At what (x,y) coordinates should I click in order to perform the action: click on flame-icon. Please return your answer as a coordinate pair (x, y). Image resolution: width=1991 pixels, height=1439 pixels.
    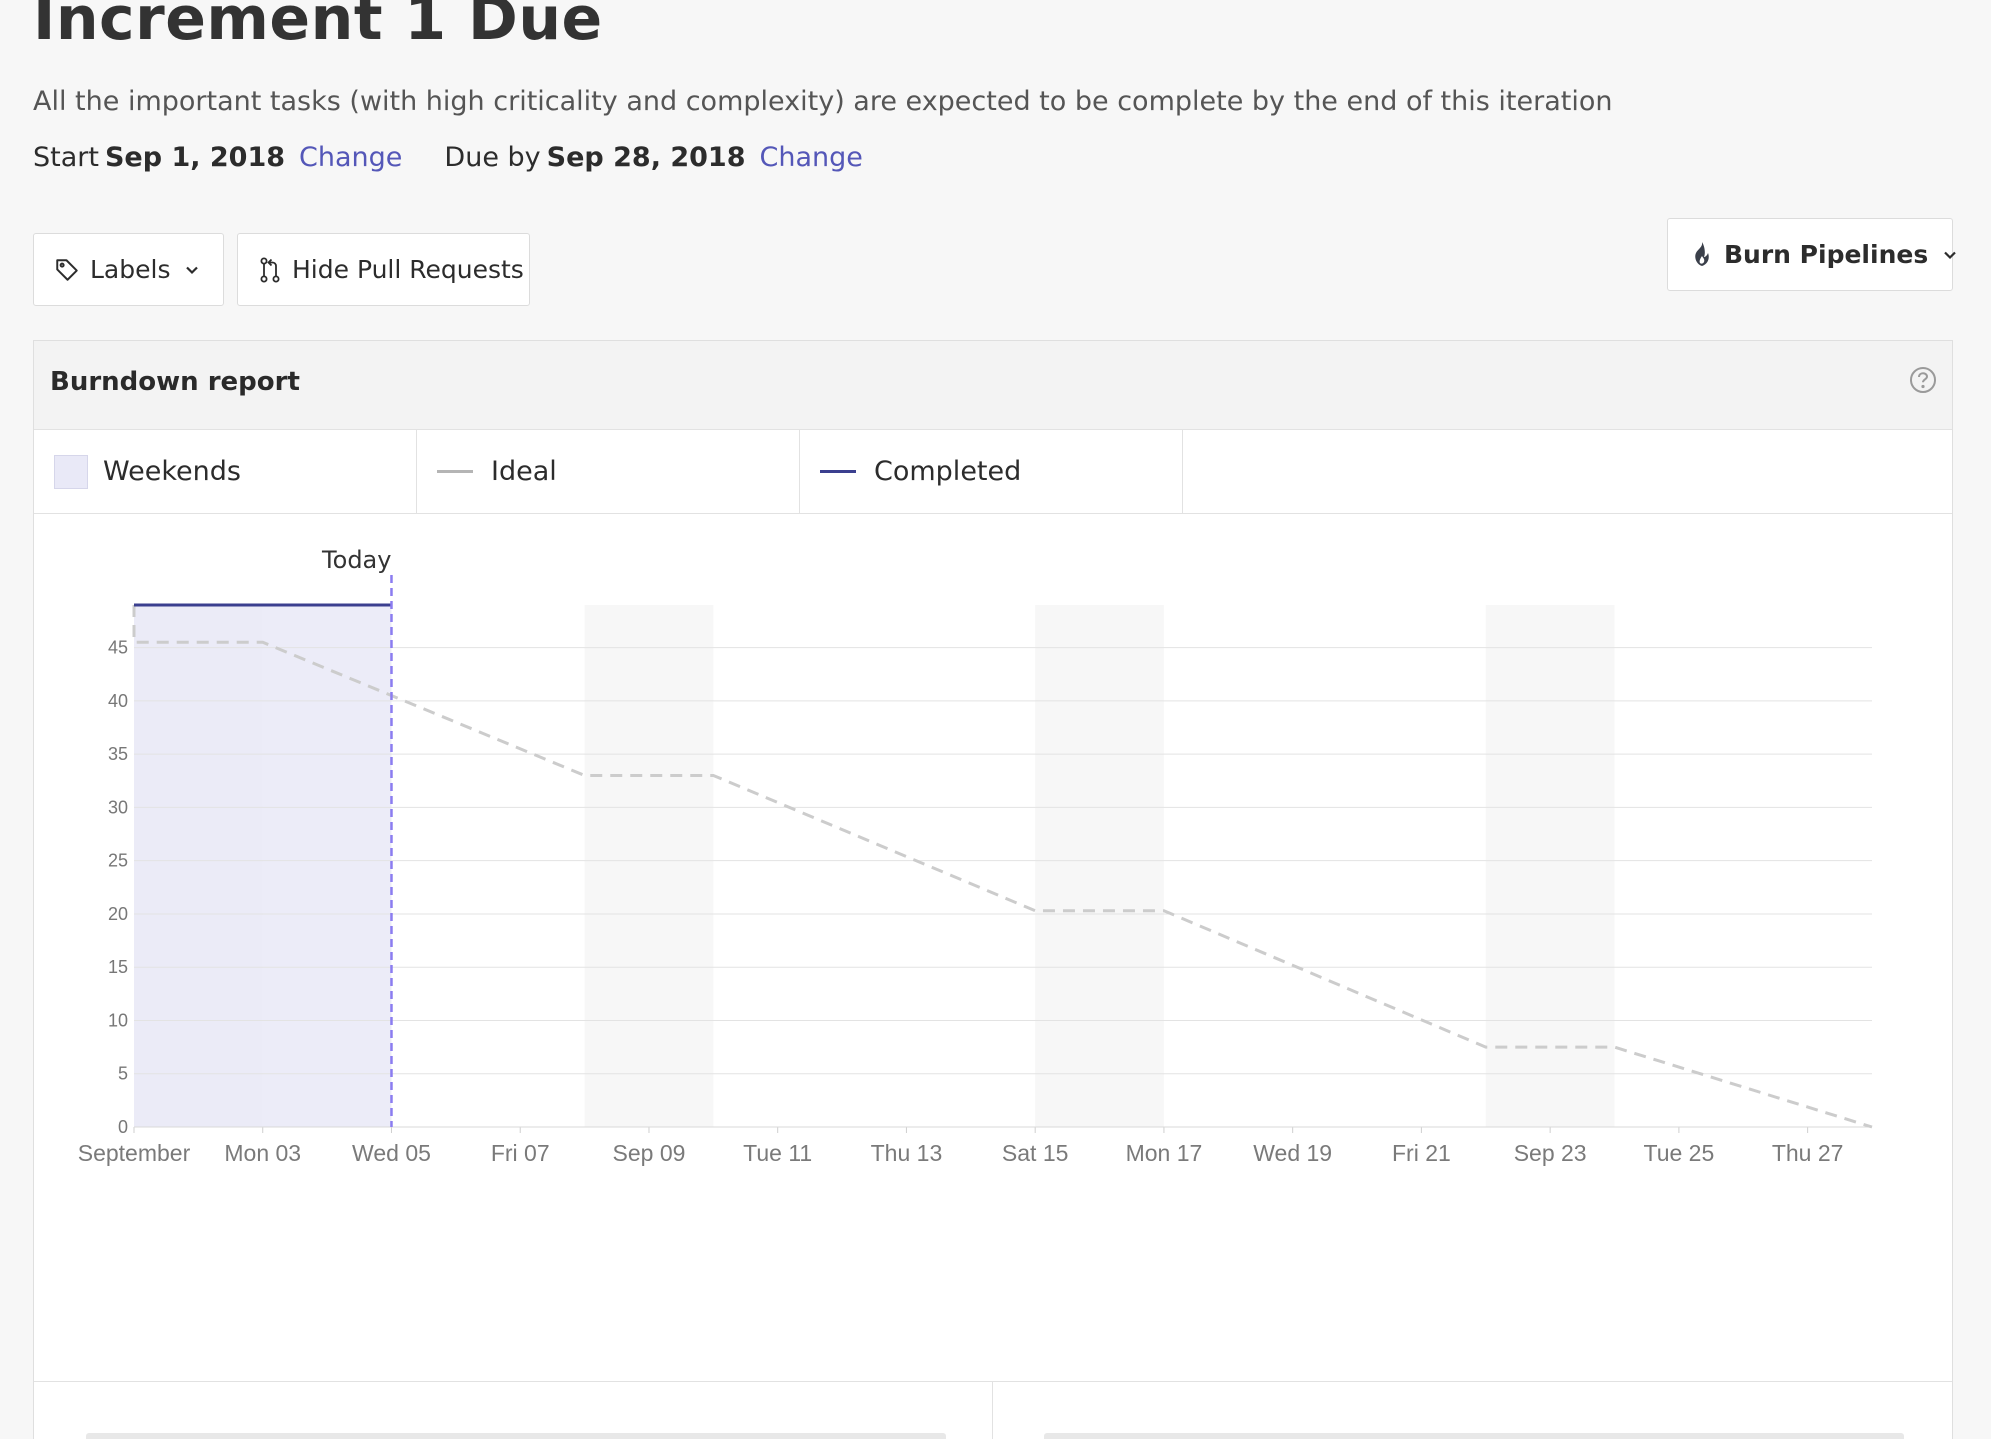
    Looking at the image, I should click on (1702, 255).